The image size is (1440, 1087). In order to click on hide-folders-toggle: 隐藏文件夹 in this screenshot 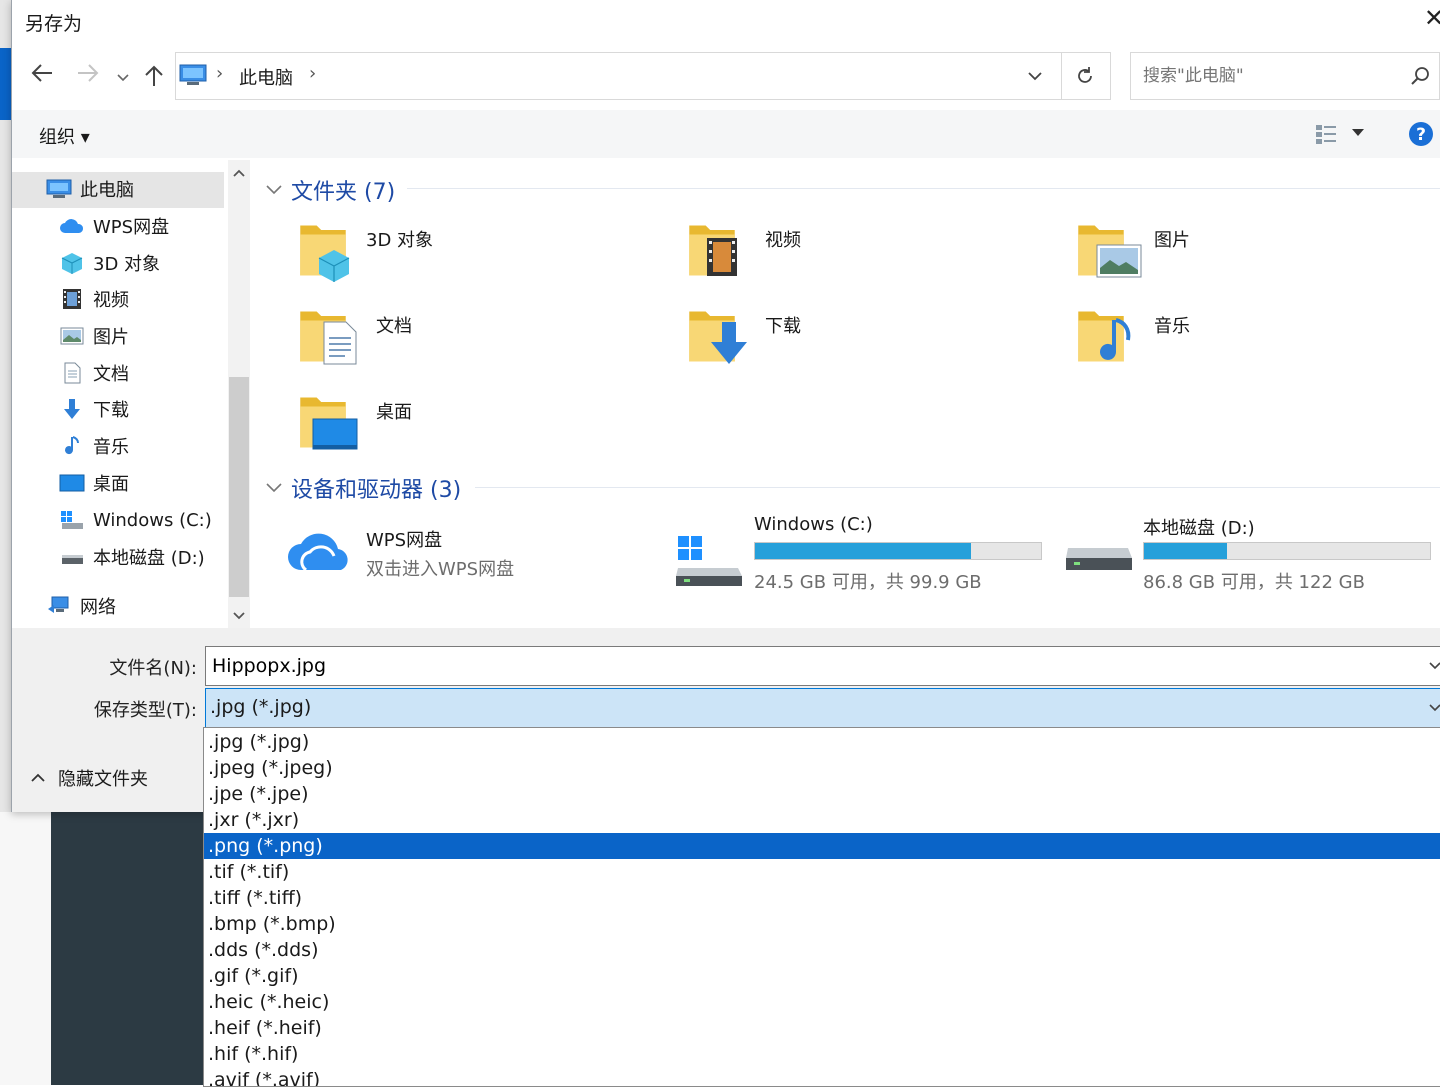, I will do `click(89, 778)`.